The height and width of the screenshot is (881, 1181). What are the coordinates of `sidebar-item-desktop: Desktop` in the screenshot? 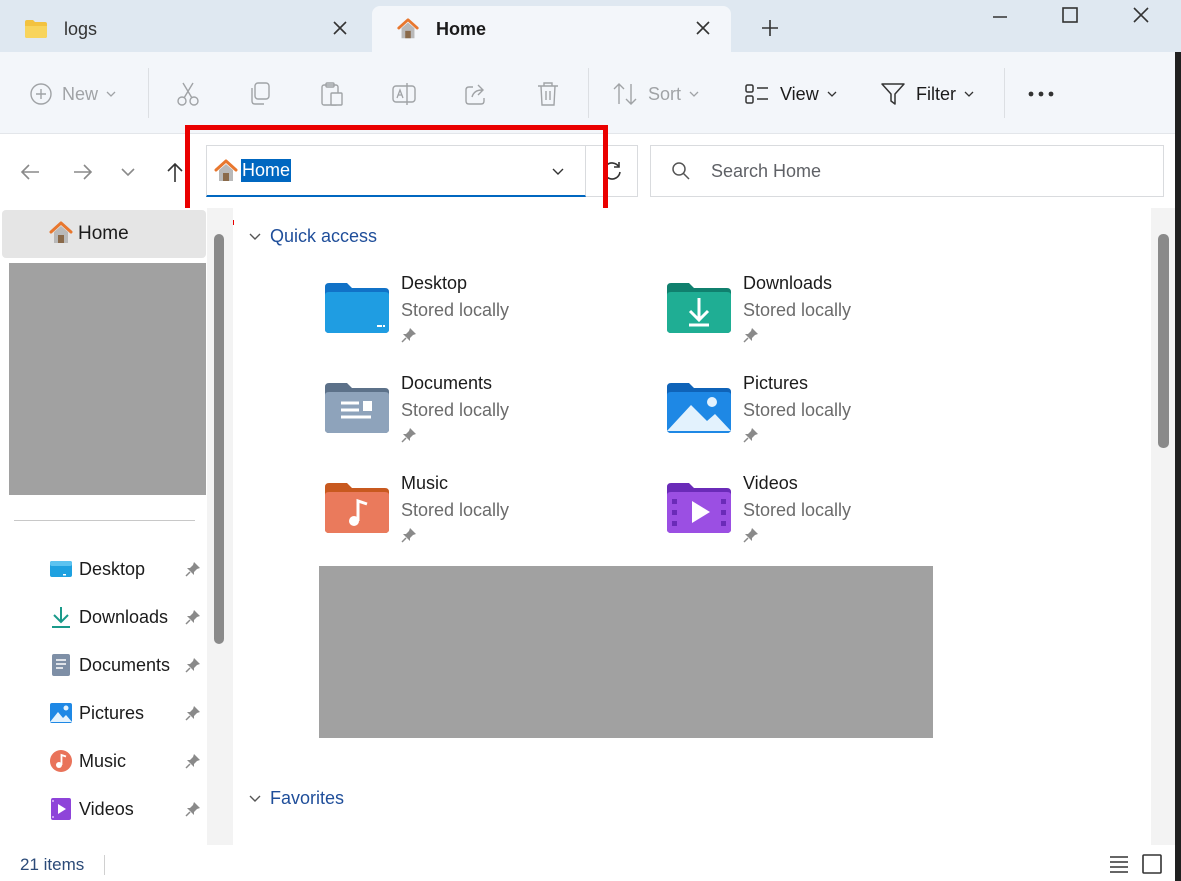 It's located at (103, 569).